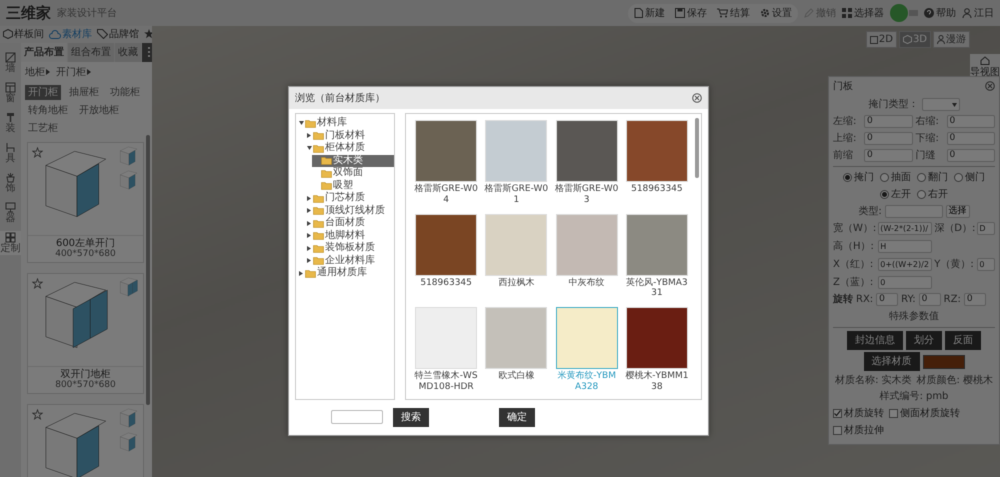 This screenshot has height=477, width=1000. What do you see at coordinates (905, 264) in the screenshot?
I see `input-field: 0+((W+2)/2` at bounding box center [905, 264].